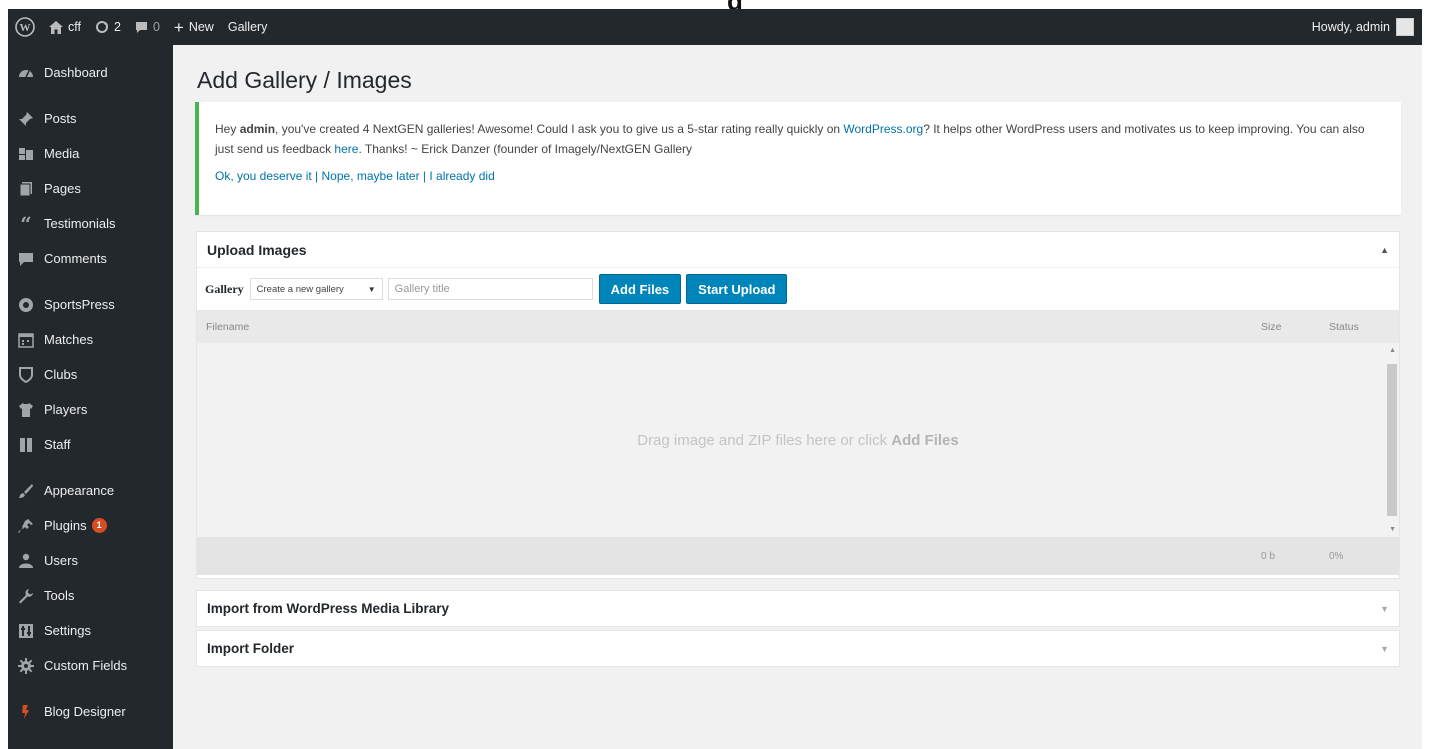 The width and height of the screenshot is (1430, 749). I want to click on scroll-down-arrow-icon: ▼, so click(1392, 529).